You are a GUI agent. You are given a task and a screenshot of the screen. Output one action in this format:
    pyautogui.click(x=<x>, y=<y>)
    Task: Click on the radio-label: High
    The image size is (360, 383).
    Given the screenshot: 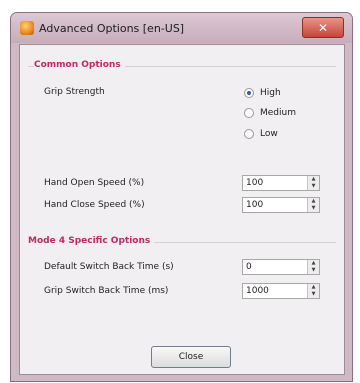 What is the action you would take?
    pyautogui.click(x=270, y=93)
    